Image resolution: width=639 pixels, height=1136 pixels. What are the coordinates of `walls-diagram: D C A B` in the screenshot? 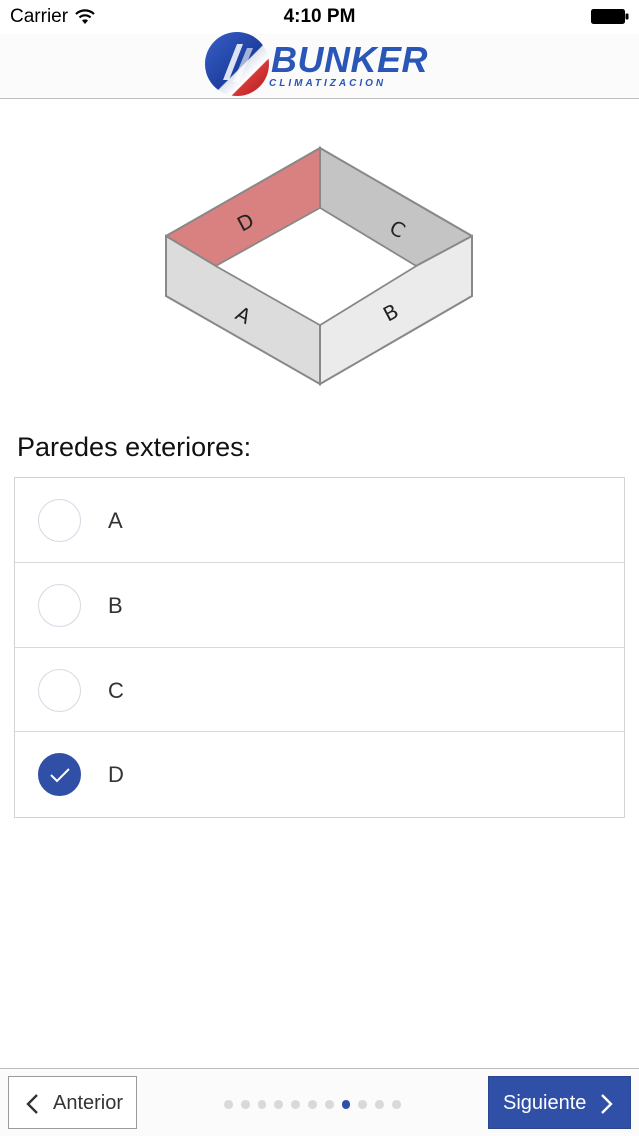 It's located at (319, 266).